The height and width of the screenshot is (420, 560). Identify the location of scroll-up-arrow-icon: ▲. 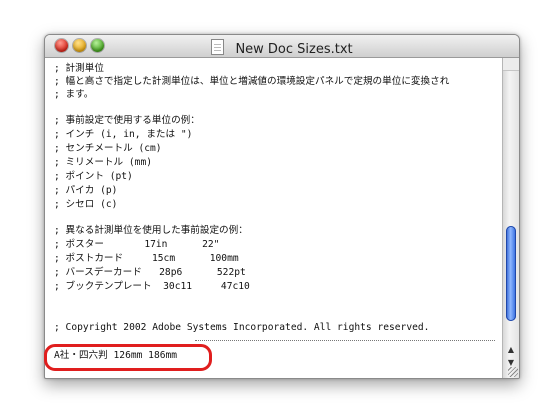
(511, 350).